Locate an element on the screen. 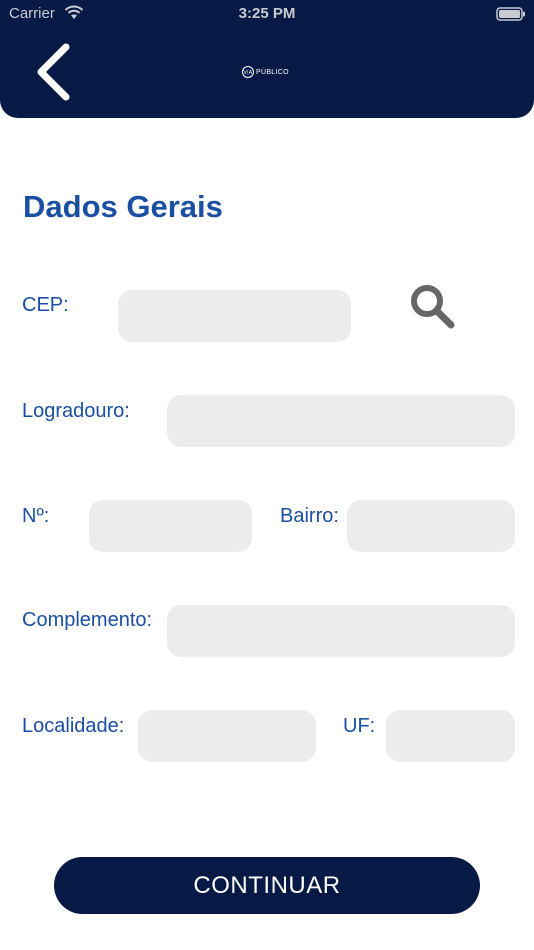 This screenshot has width=534, height=950. back-button is located at coordinates (53, 72).